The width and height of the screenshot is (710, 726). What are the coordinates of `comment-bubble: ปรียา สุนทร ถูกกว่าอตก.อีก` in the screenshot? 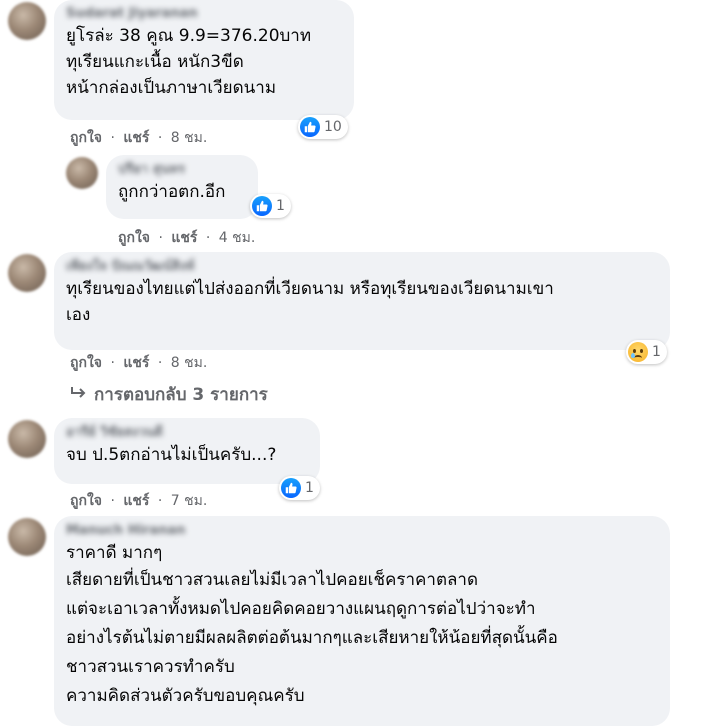 It's located at (182, 187).